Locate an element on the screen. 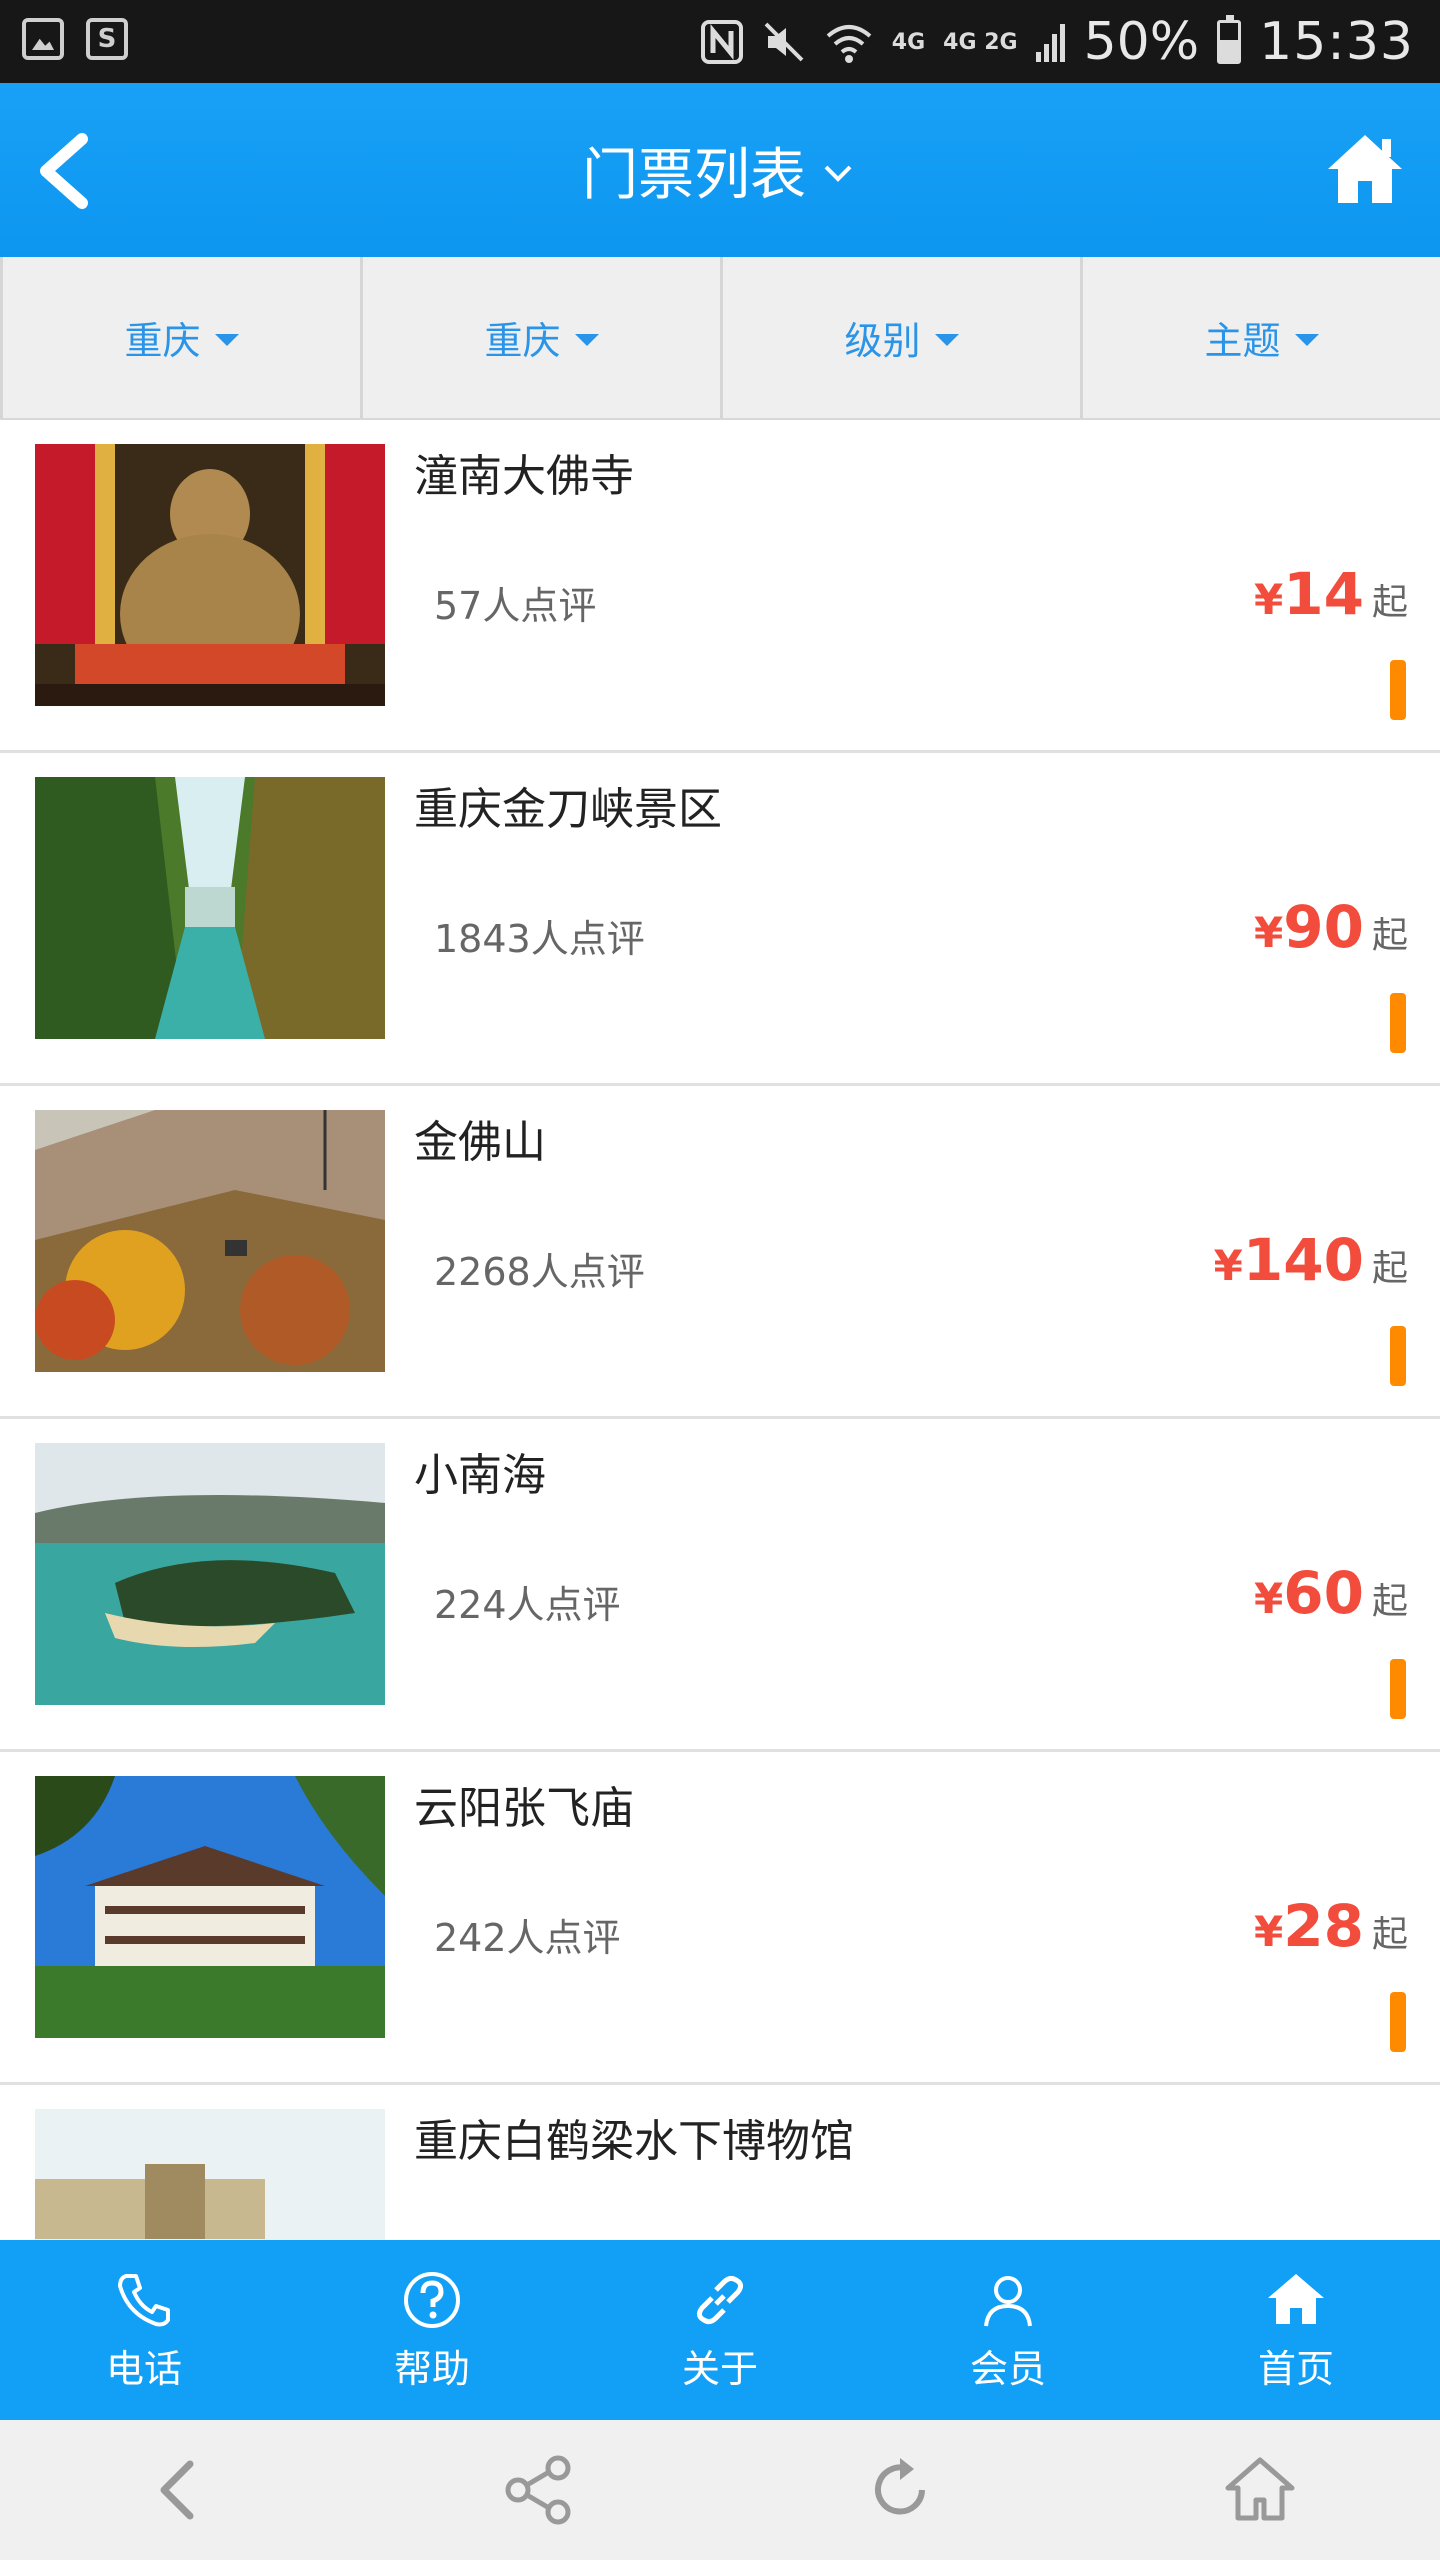 The height and width of the screenshot is (2560, 1440). nav-label: 帮助 is located at coordinates (431, 2368).